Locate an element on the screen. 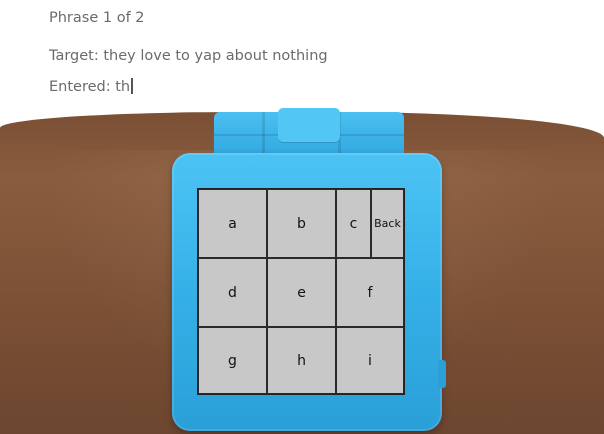 This screenshot has width=604, height=434. target-phrase: Target: they love to yap about nothing is located at coordinates (188, 56).